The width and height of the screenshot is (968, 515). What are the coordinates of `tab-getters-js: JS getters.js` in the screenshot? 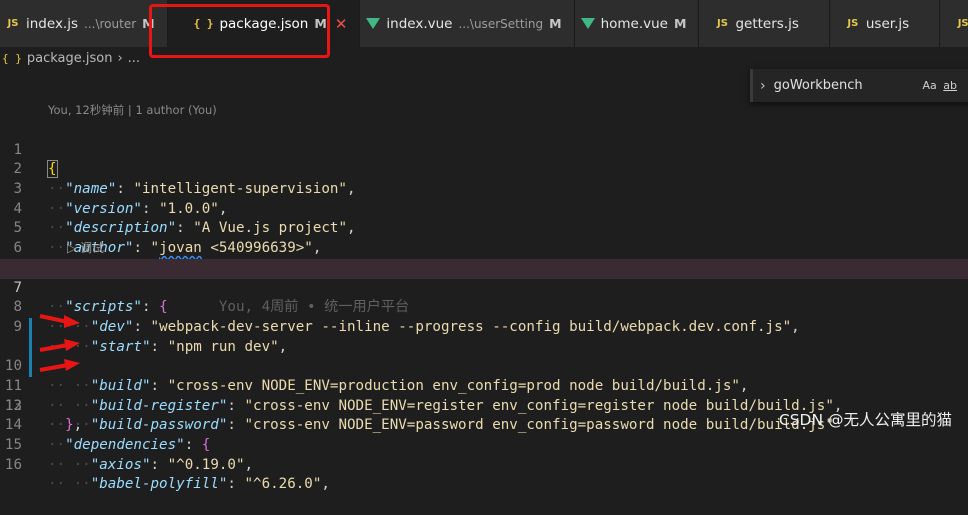 It's located at (764, 23).